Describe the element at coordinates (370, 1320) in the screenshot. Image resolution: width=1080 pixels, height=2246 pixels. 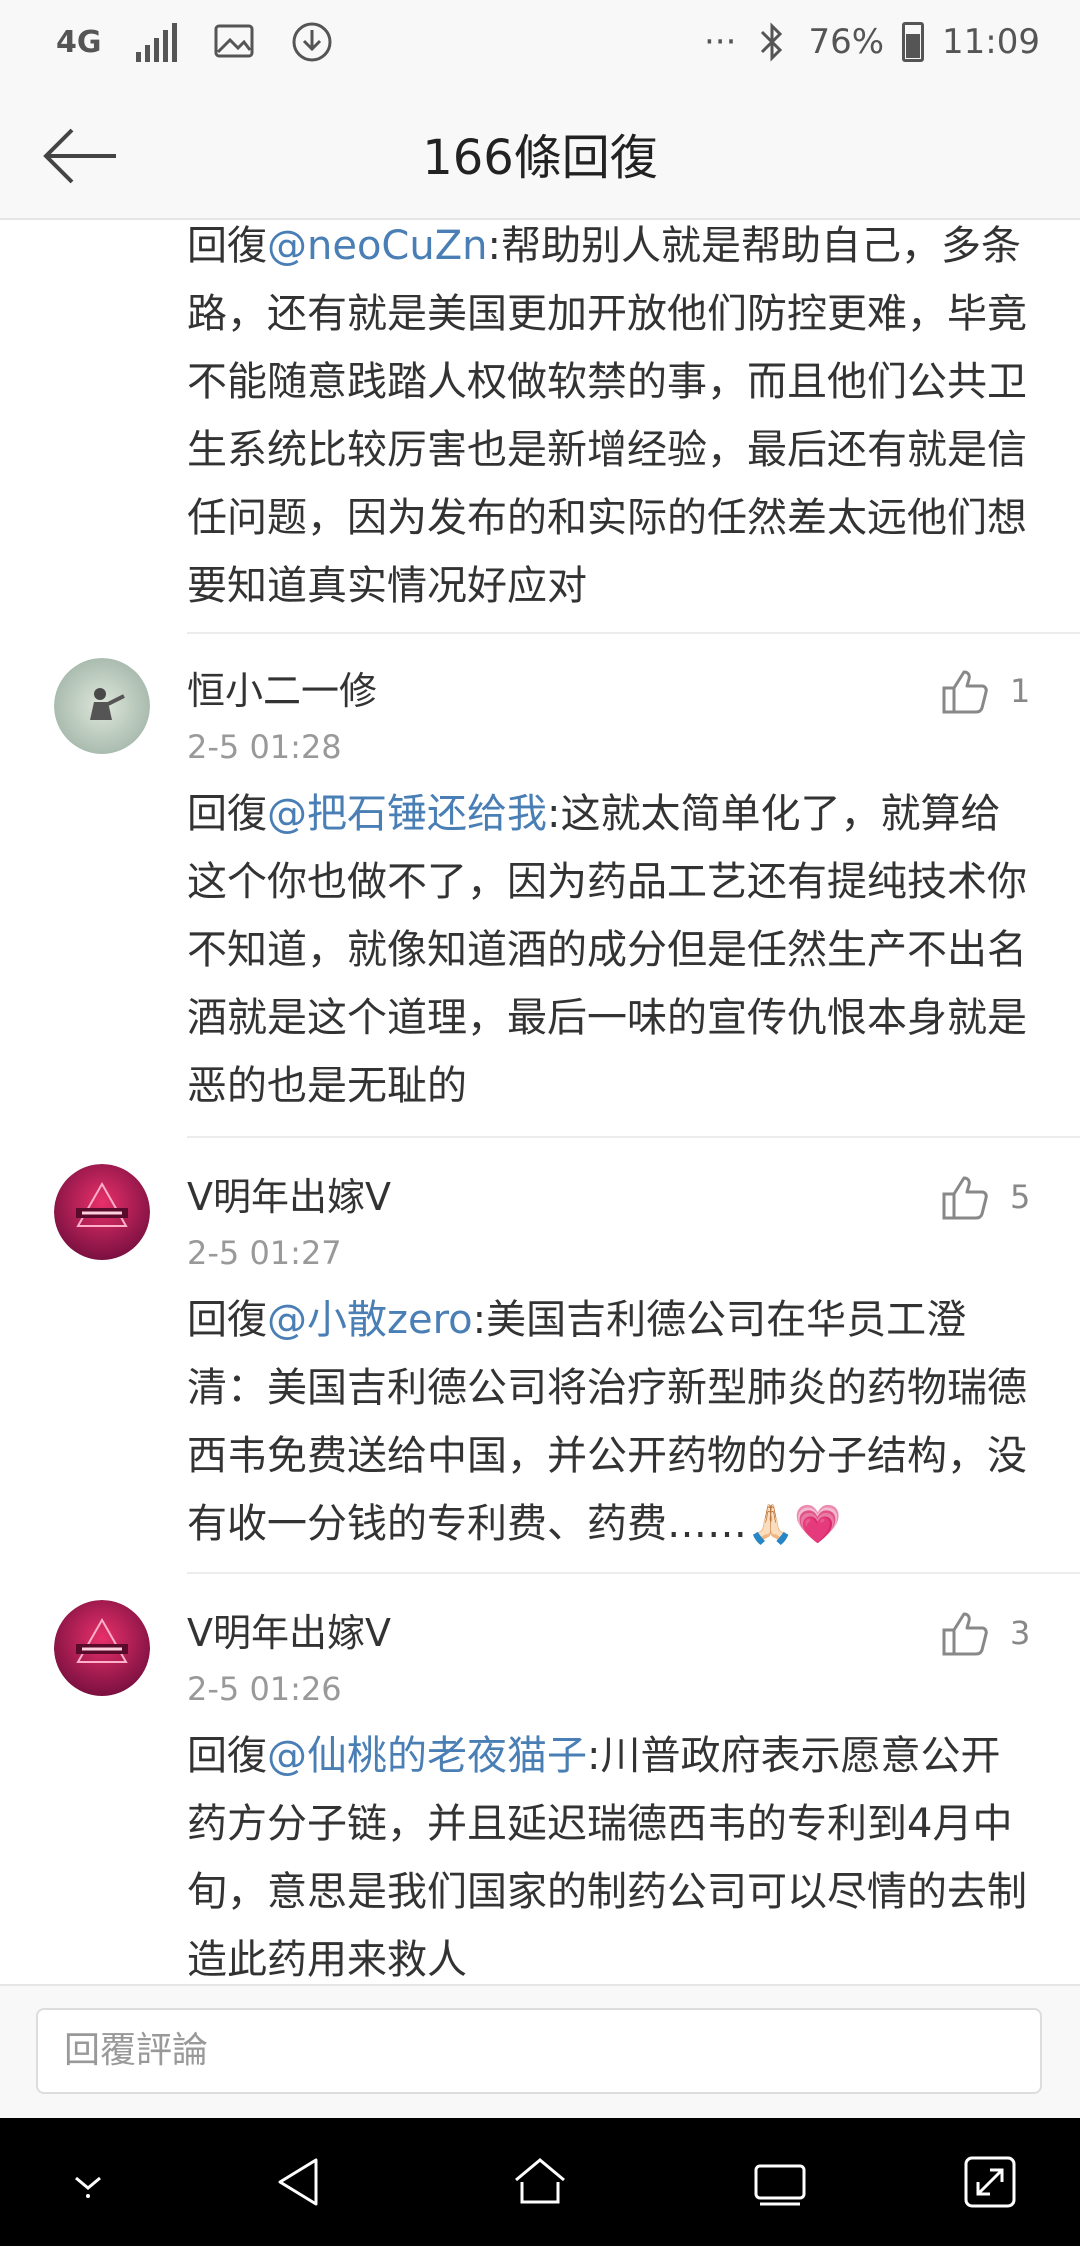
I see `mention-link: @小散zero` at that location.